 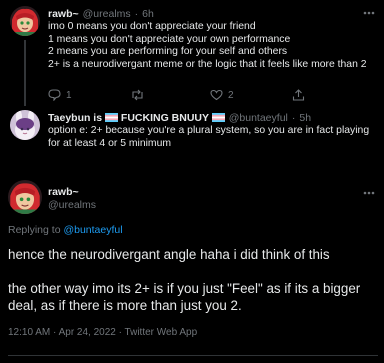 I want to click on thread-connector-line, so click(x=25, y=73).